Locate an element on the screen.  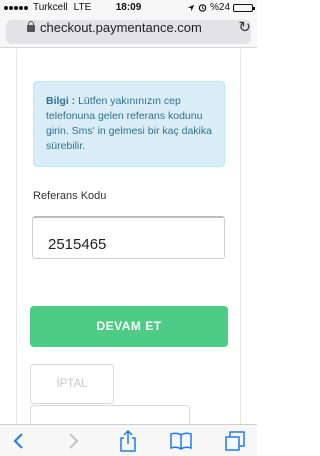
reload-icon: ↻ is located at coordinates (244, 27).